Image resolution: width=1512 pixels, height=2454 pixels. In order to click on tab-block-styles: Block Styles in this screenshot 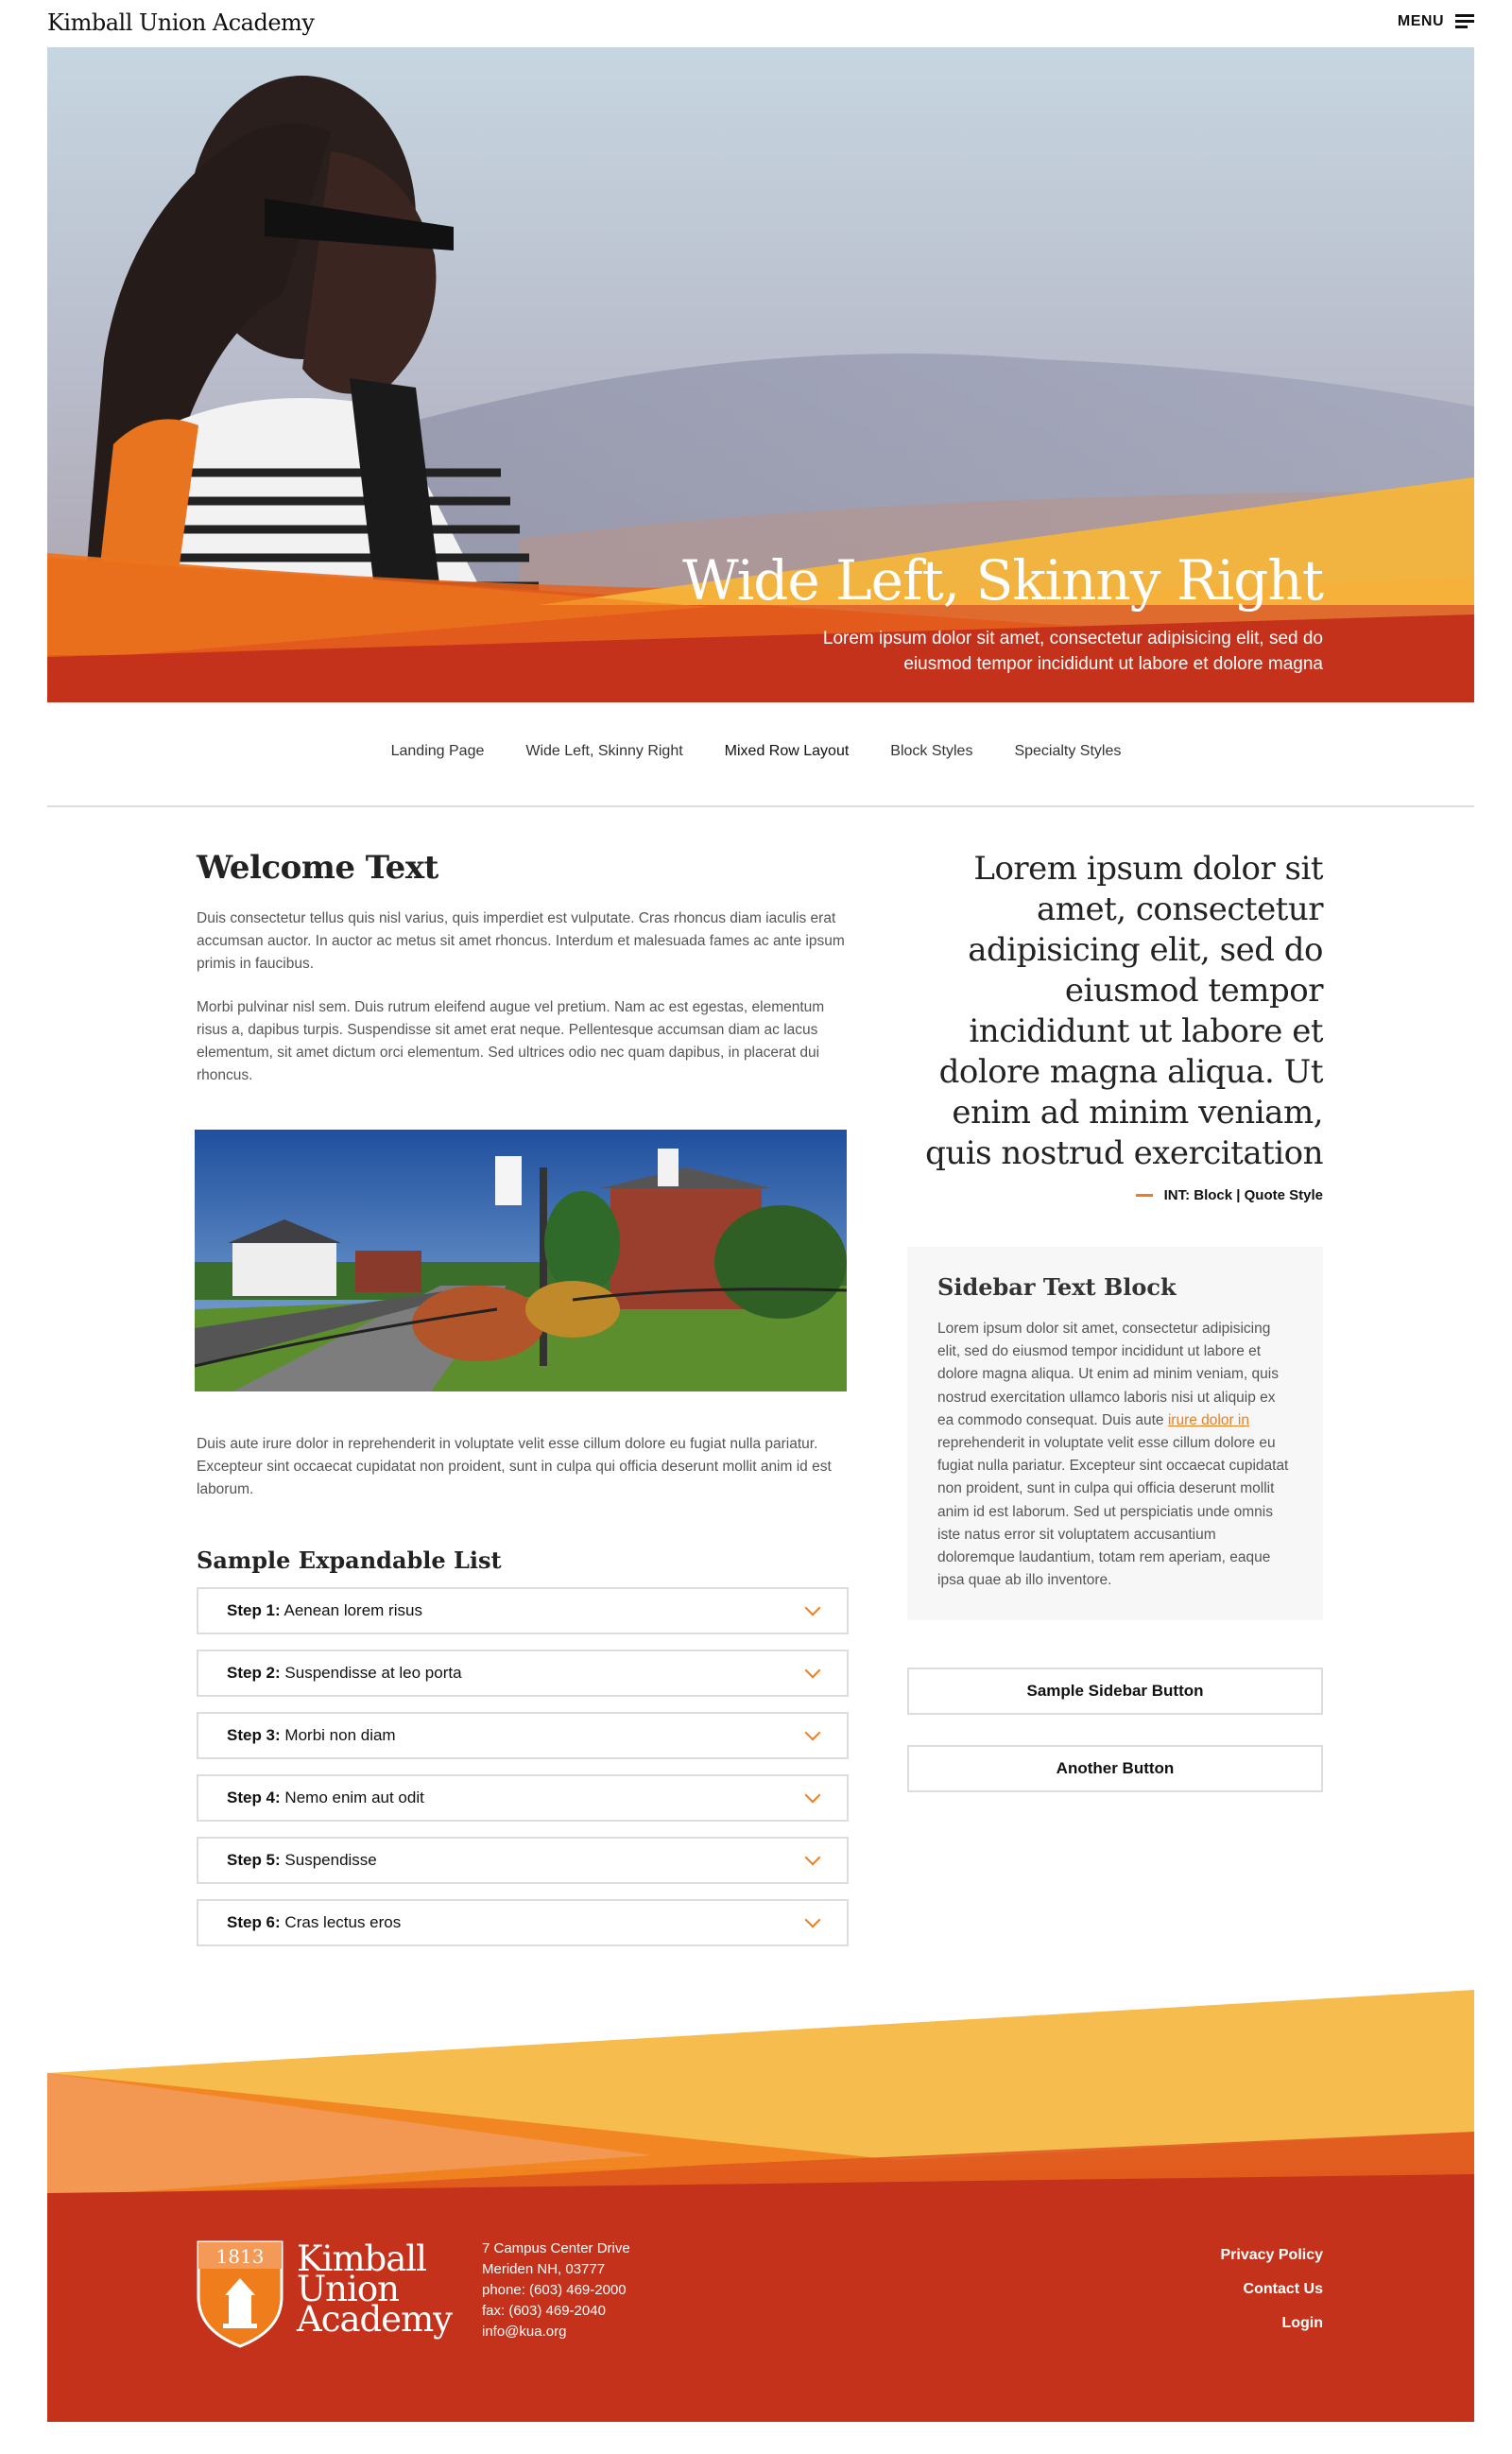, I will do `click(931, 752)`.